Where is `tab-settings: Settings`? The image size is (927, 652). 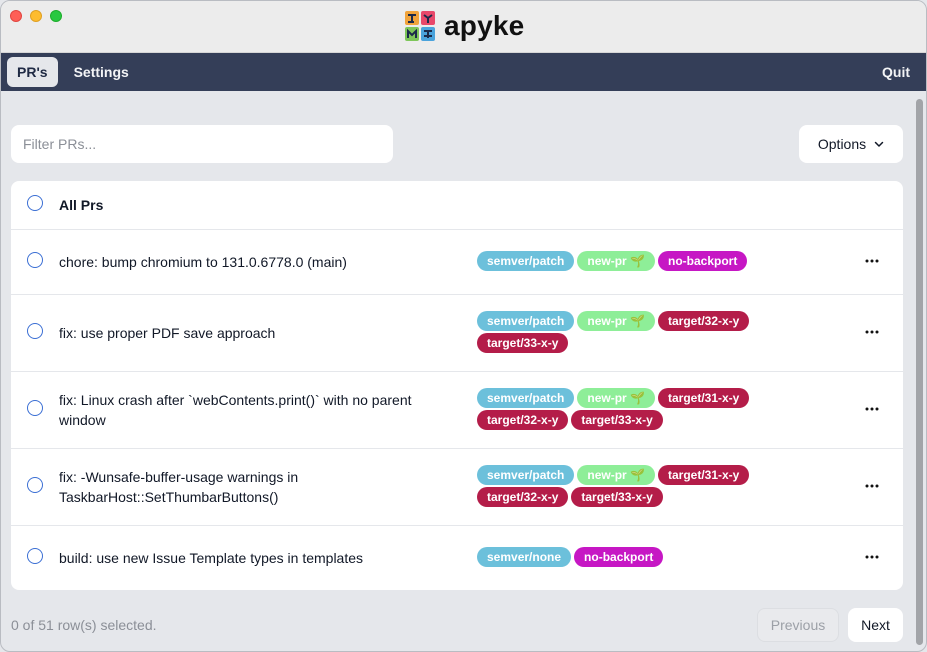
tab-settings: Settings is located at coordinates (101, 72).